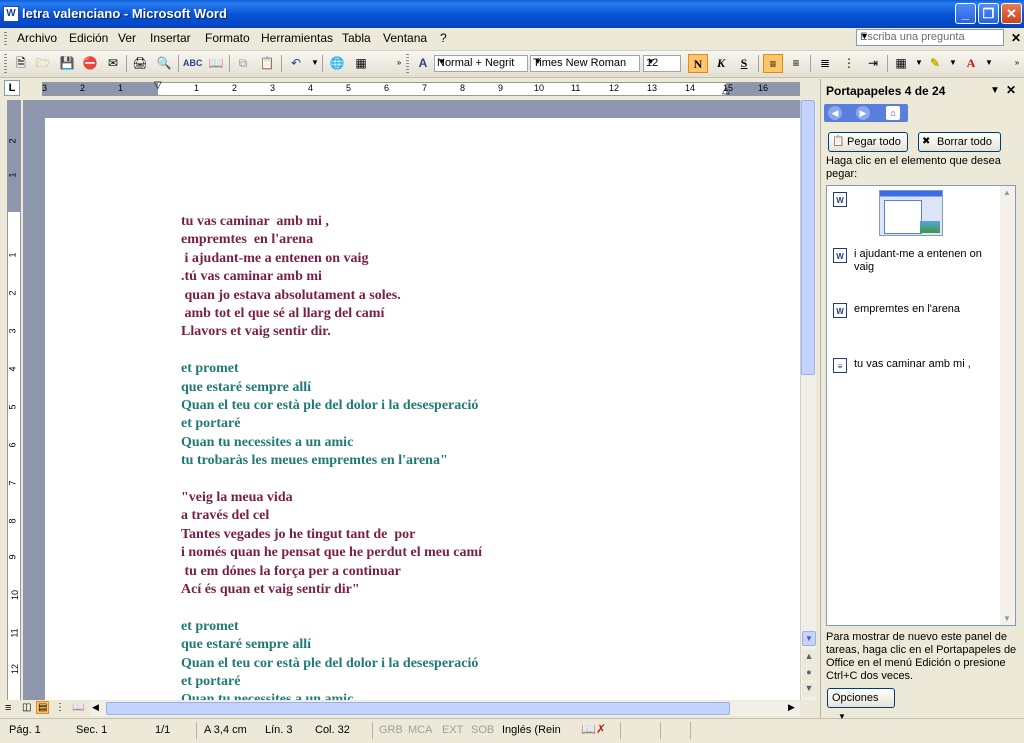 The width and height of the screenshot is (1024, 743). What do you see at coordinates (835, 113) in the screenshot?
I see `back-icon: ◀` at bounding box center [835, 113].